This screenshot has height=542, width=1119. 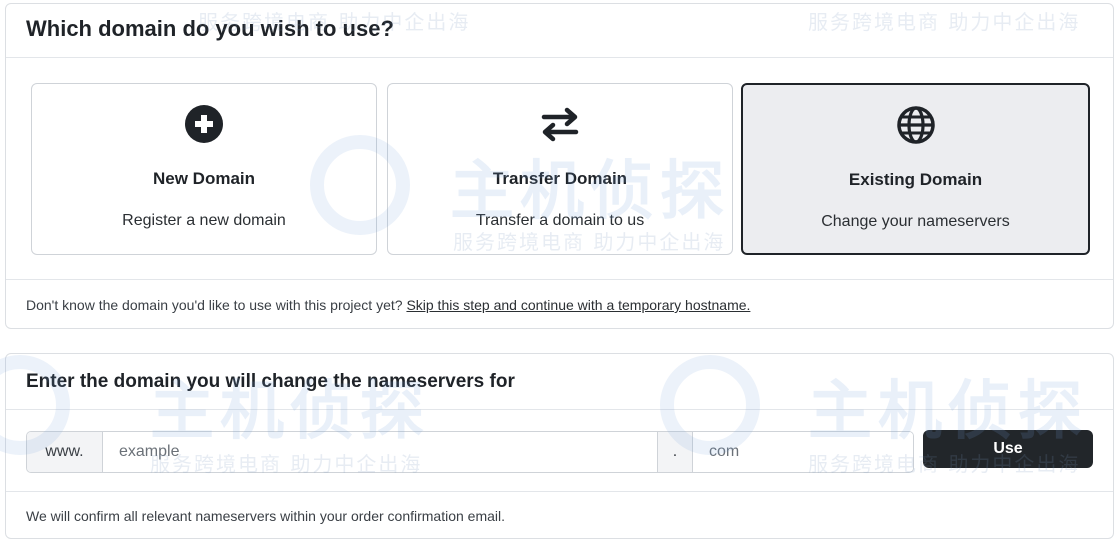 What do you see at coordinates (560, 178) in the screenshot?
I see `transfer-domain-title: Transfer Domain` at bounding box center [560, 178].